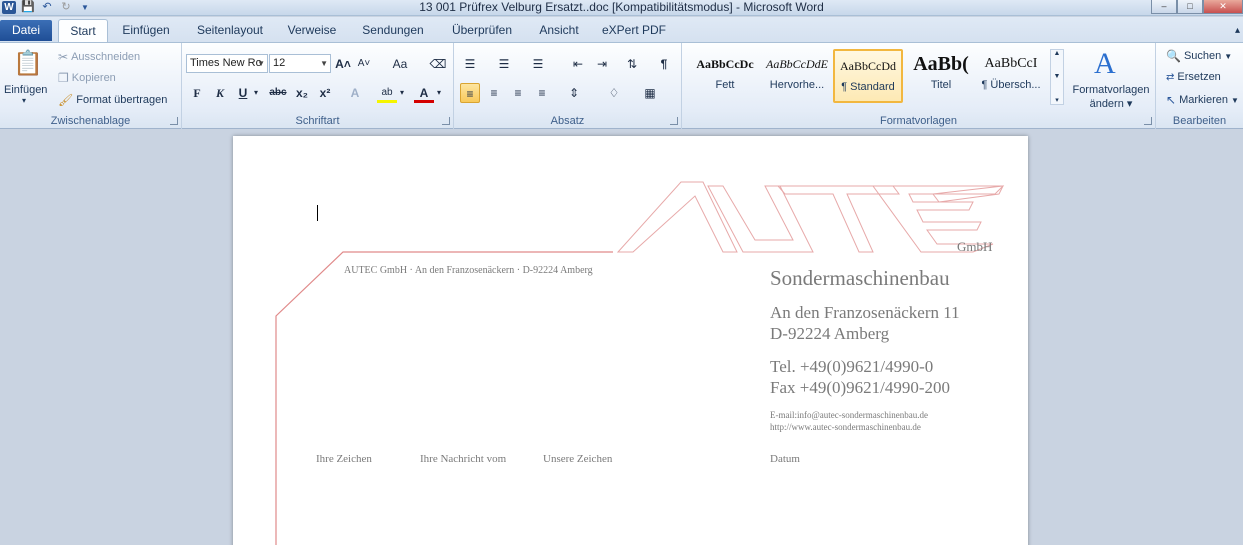 This screenshot has height=545, width=1243. What do you see at coordinates (402, 93) in the screenshot?
I see `highlight-dropdown-icon: ▾` at bounding box center [402, 93].